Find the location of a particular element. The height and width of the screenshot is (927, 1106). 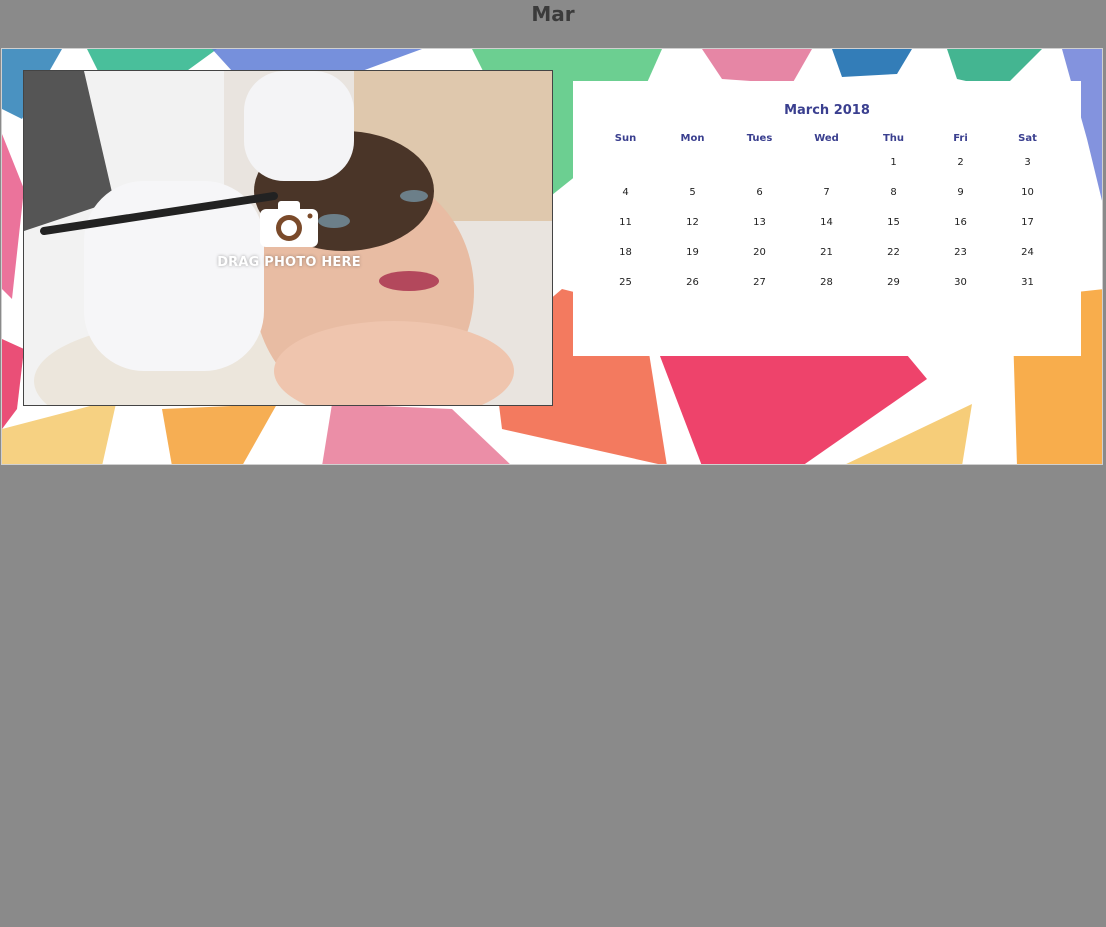

day-cell: 20 is located at coordinates (759, 252).